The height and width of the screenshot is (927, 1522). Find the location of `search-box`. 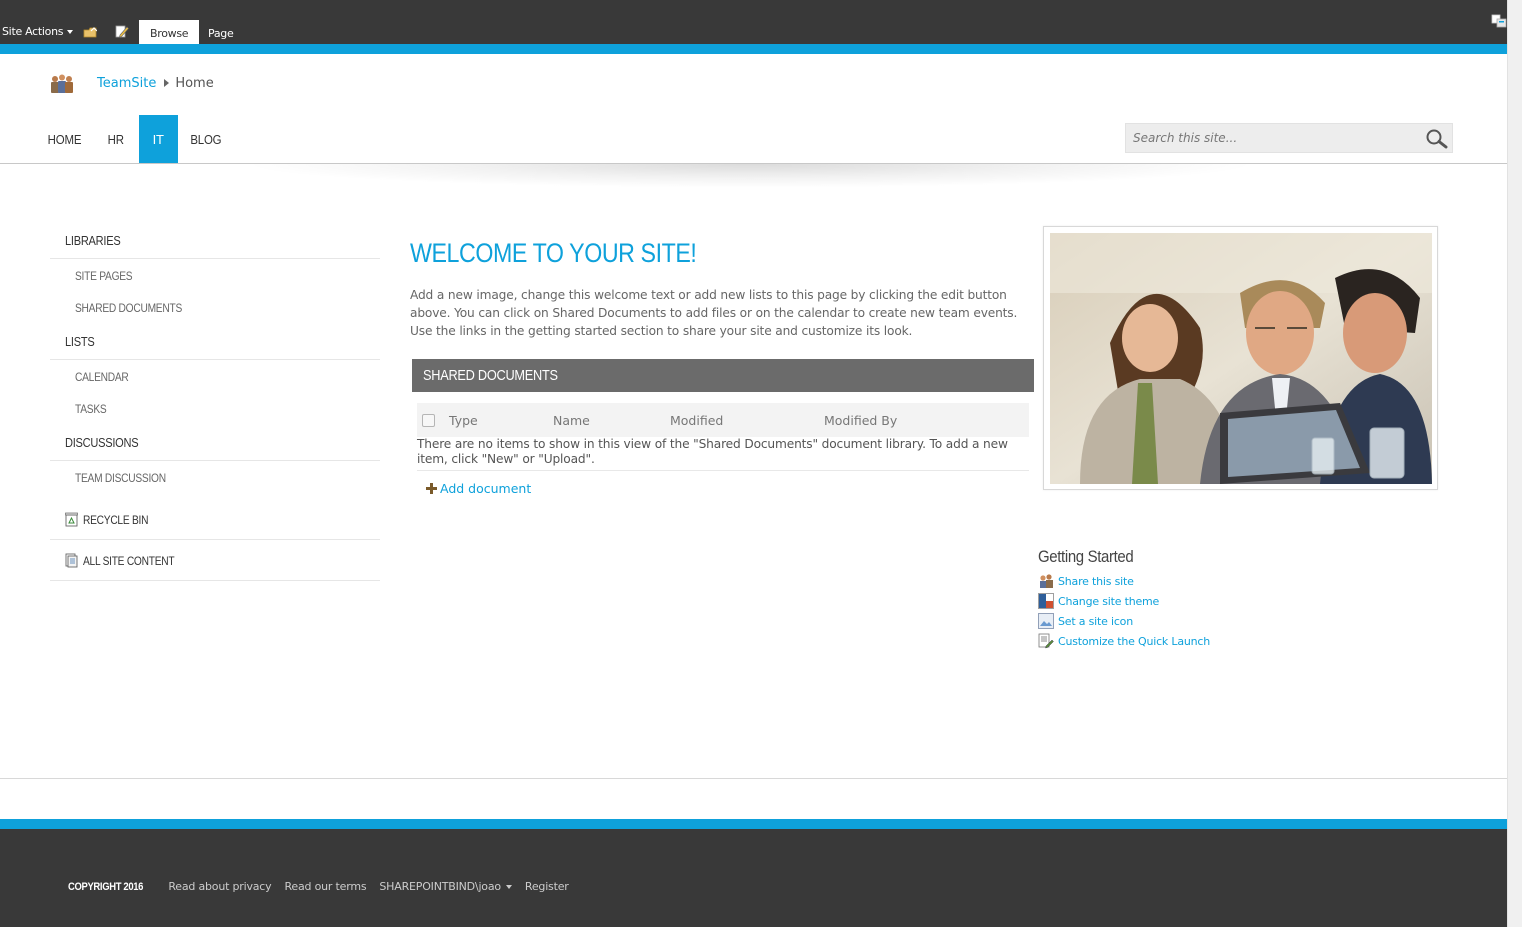

search-box is located at coordinates (1289, 138).